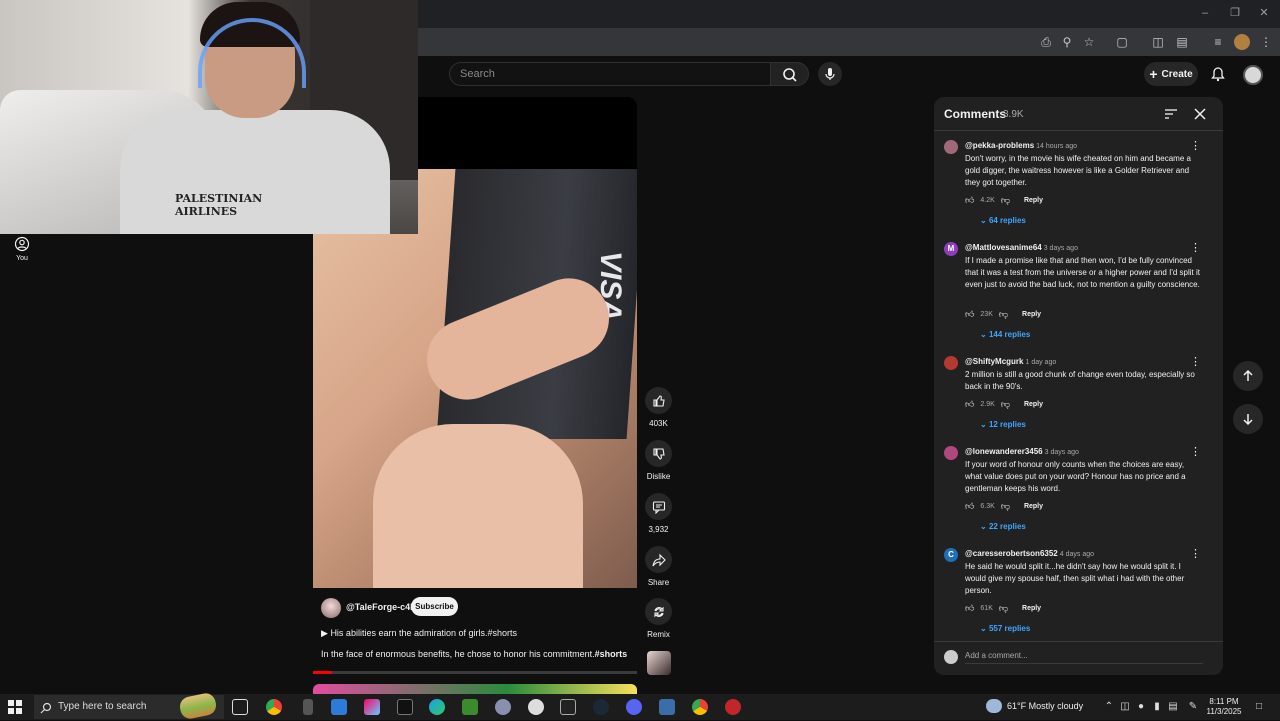  Describe the element at coordinates (1005, 334) in the screenshot. I see `view-replies-button: ⌄ 144 replies` at that location.